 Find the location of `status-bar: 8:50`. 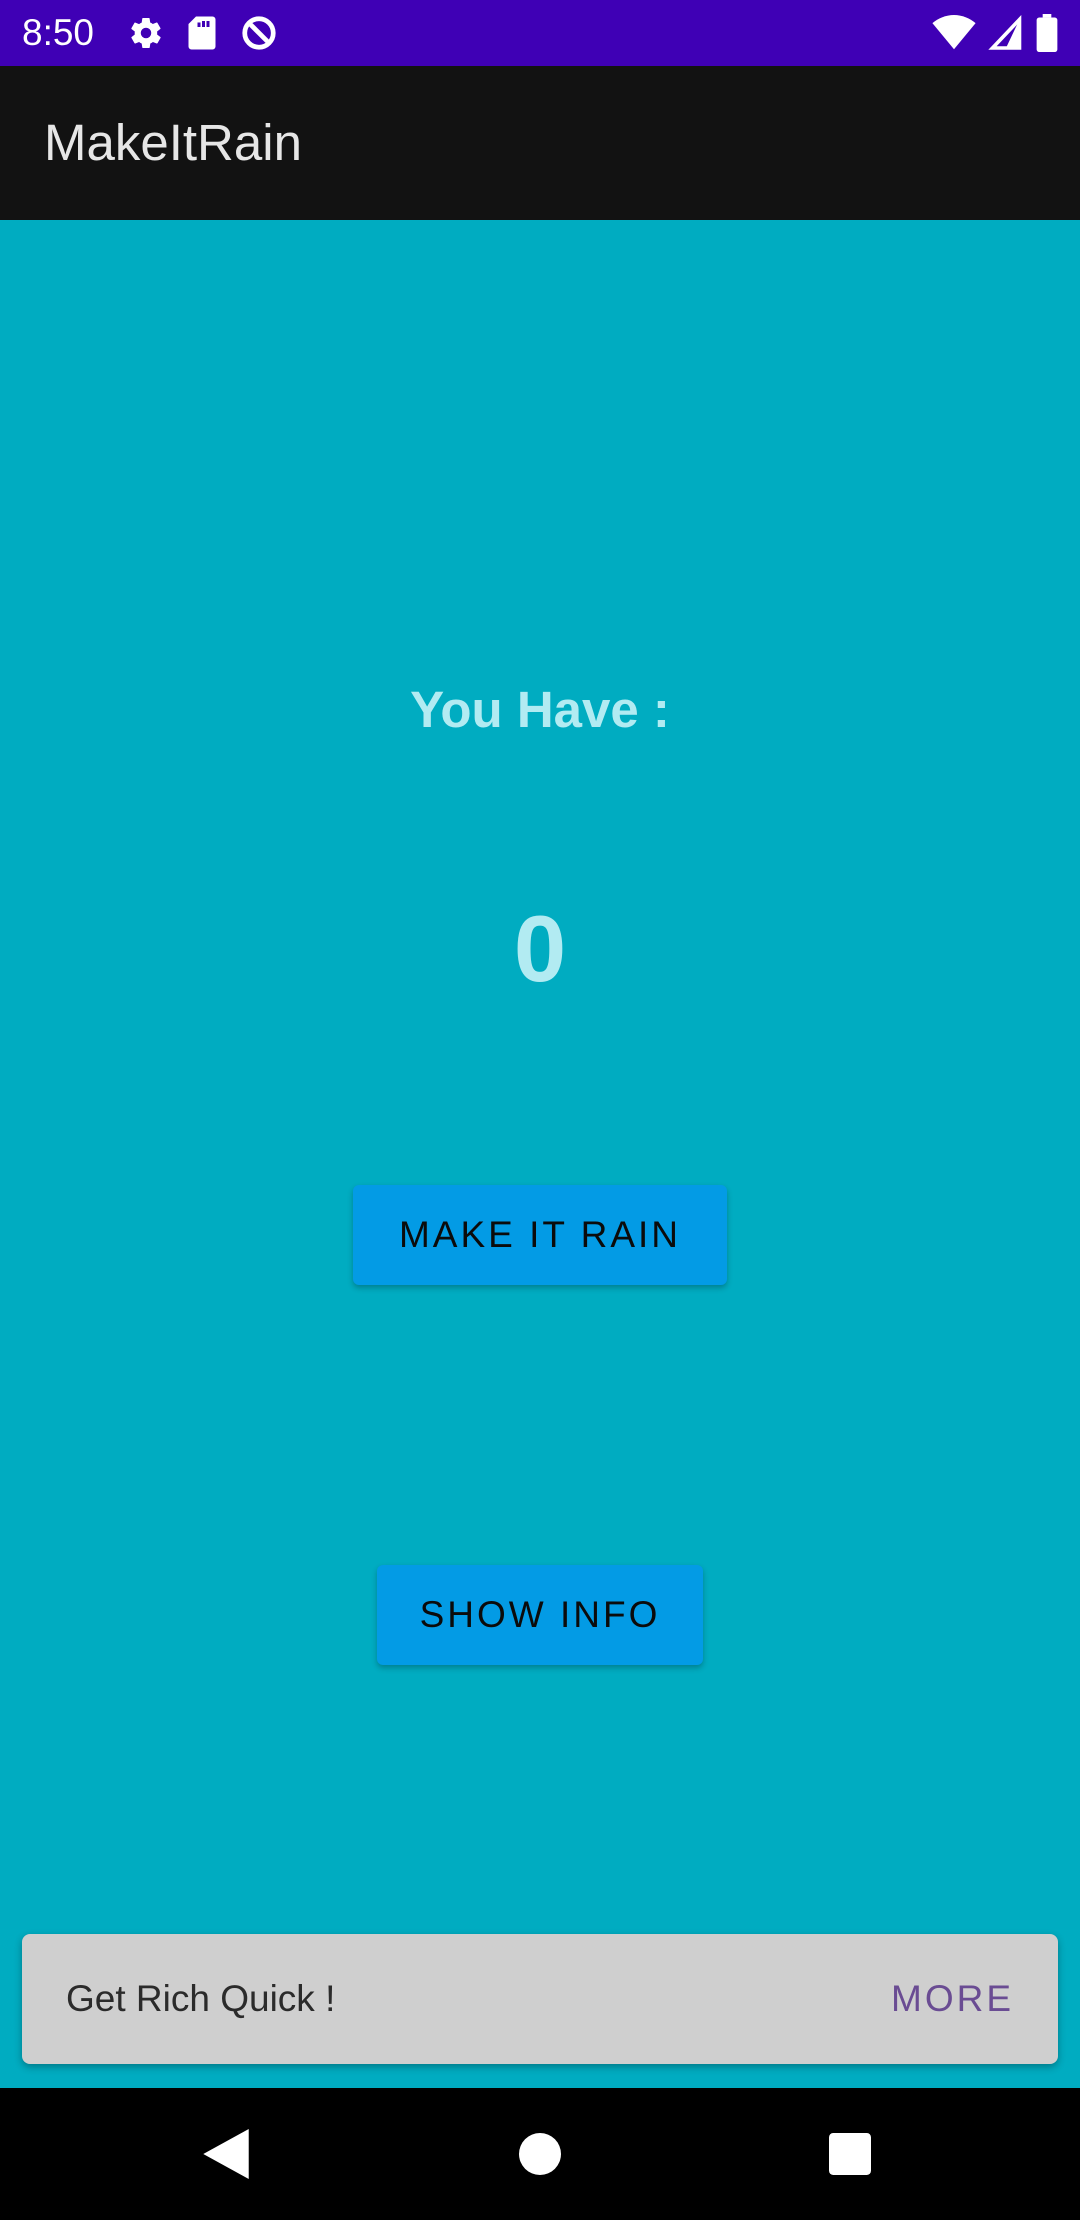

status-bar: 8:50 is located at coordinates (540, 33).